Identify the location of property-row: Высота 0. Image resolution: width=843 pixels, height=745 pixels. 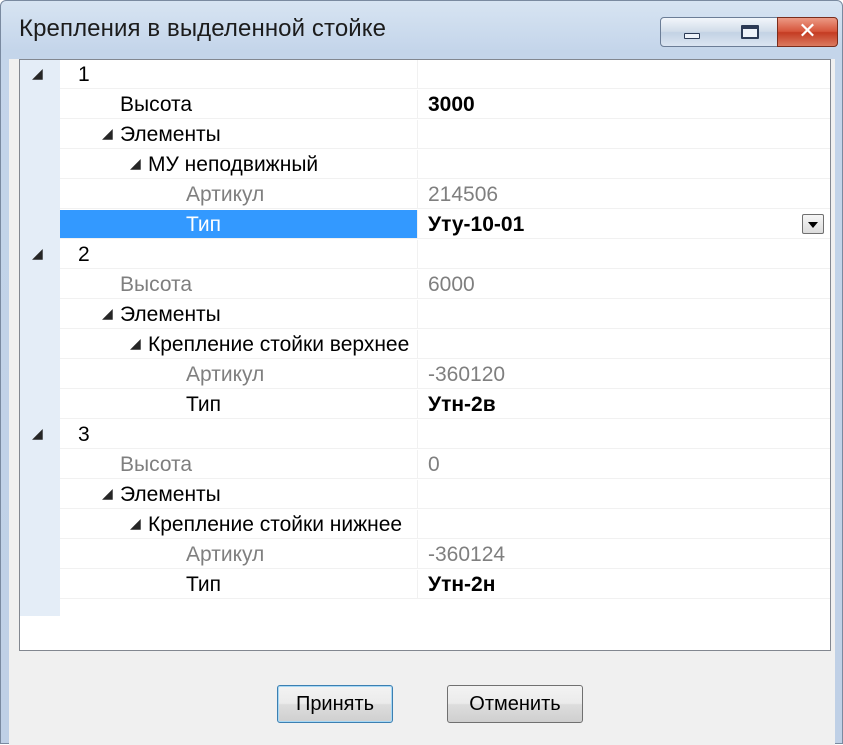
(425, 465).